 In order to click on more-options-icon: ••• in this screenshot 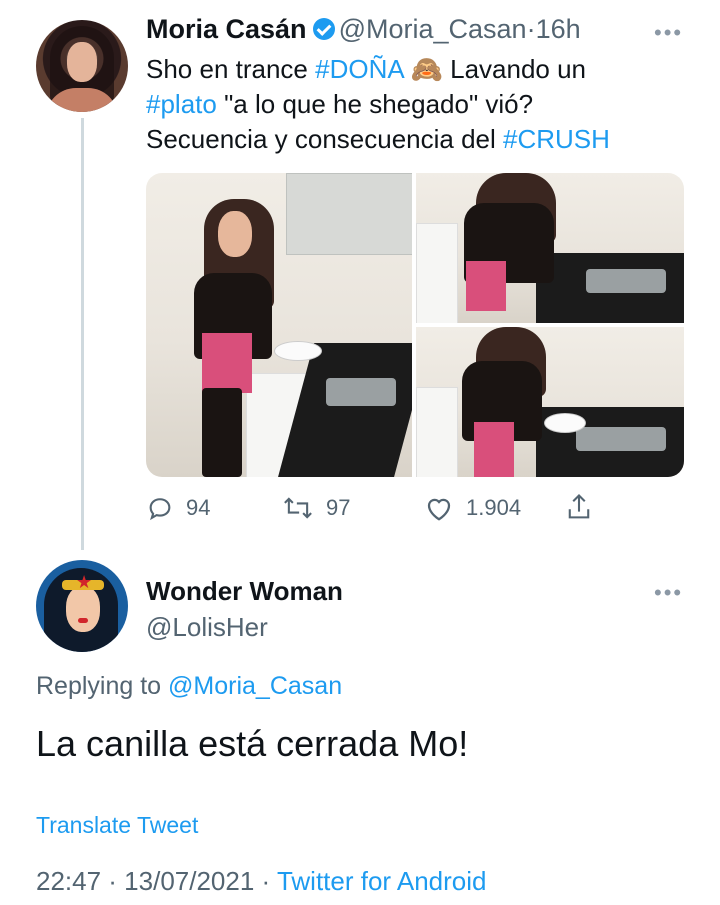, I will do `click(668, 33)`.